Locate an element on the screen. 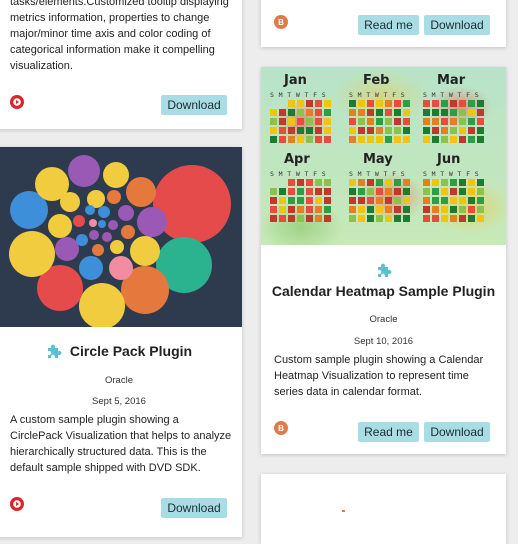 The image size is (518, 544). loading-dot is located at coordinates (343, 511).